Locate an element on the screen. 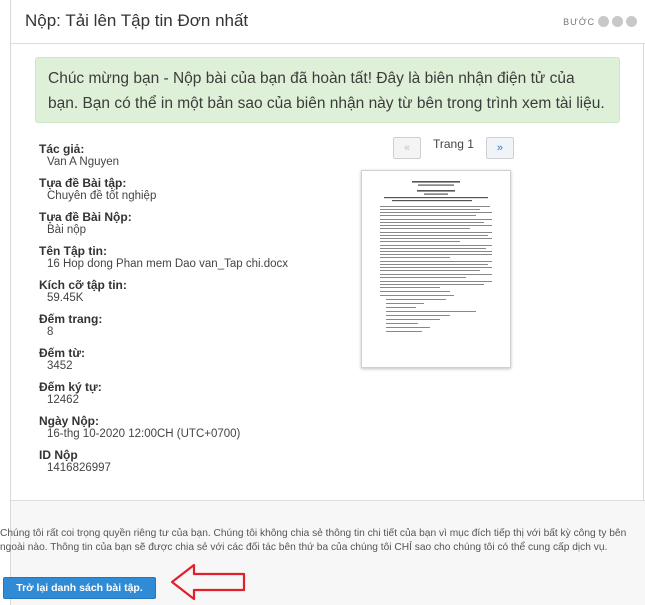  detail-label: Tựa đề Bài tập: is located at coordinates (83, 183).